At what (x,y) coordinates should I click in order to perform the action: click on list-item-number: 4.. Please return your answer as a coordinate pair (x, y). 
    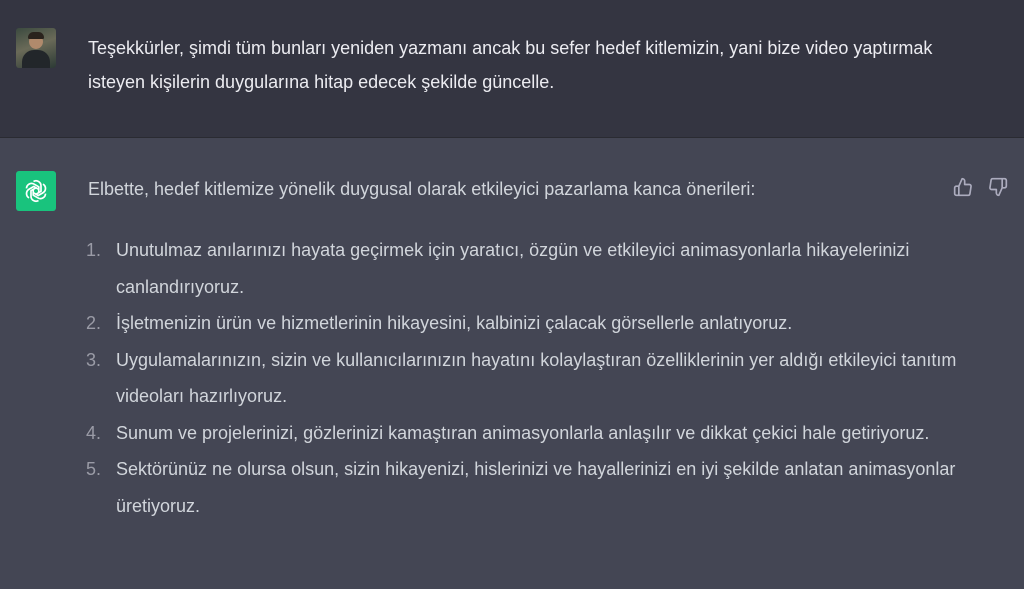
    Looking at the image, I should click on (94, 432).